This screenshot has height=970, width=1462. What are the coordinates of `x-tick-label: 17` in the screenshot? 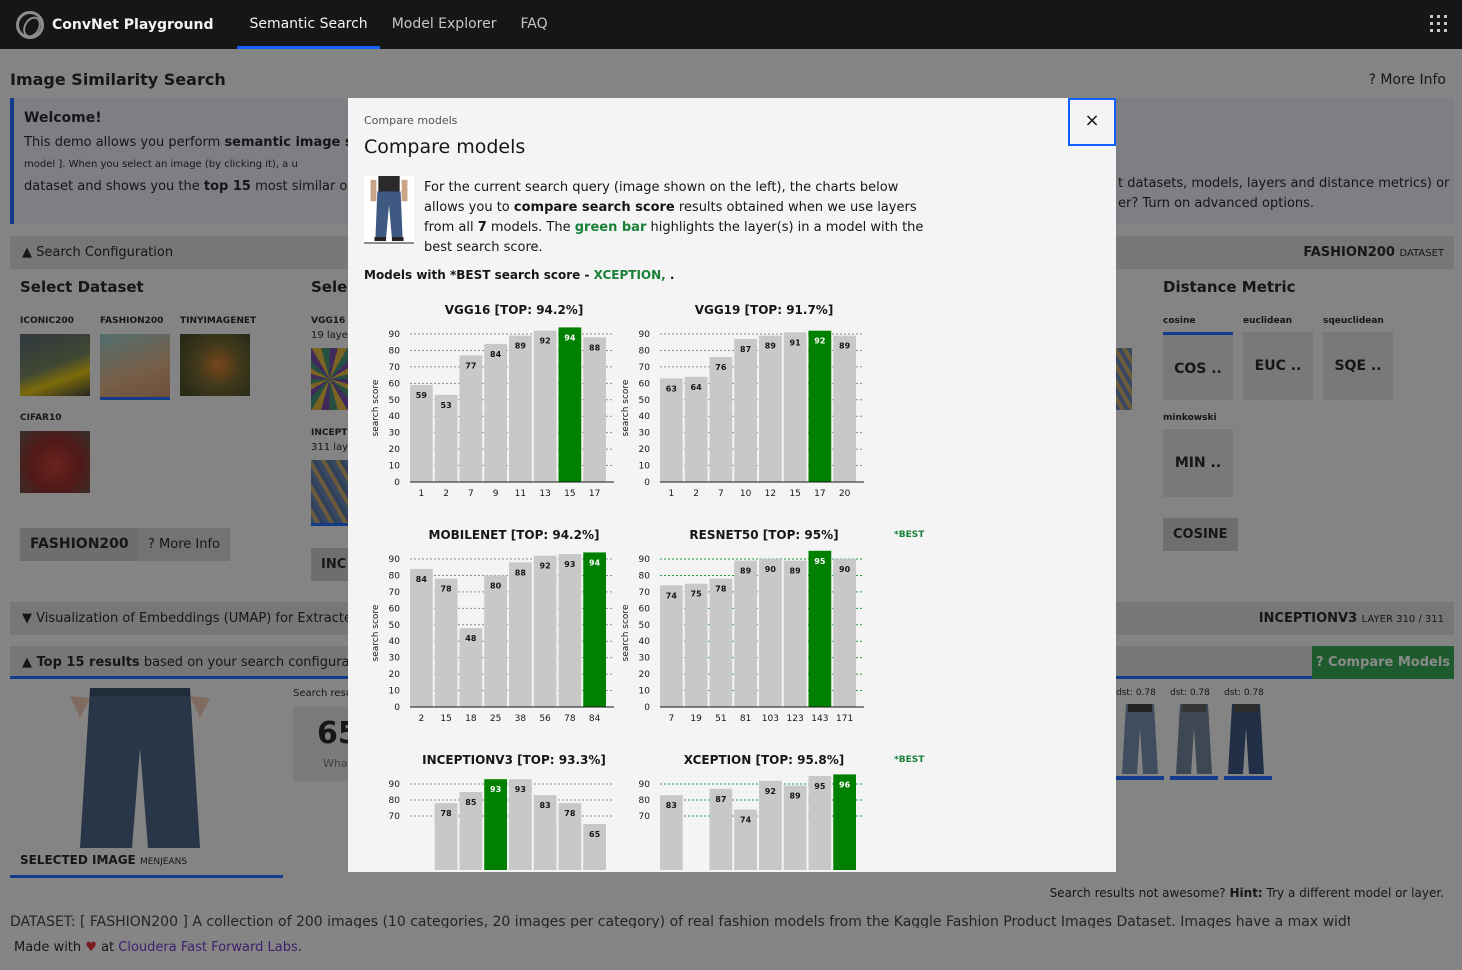 It's located at (819, 494).